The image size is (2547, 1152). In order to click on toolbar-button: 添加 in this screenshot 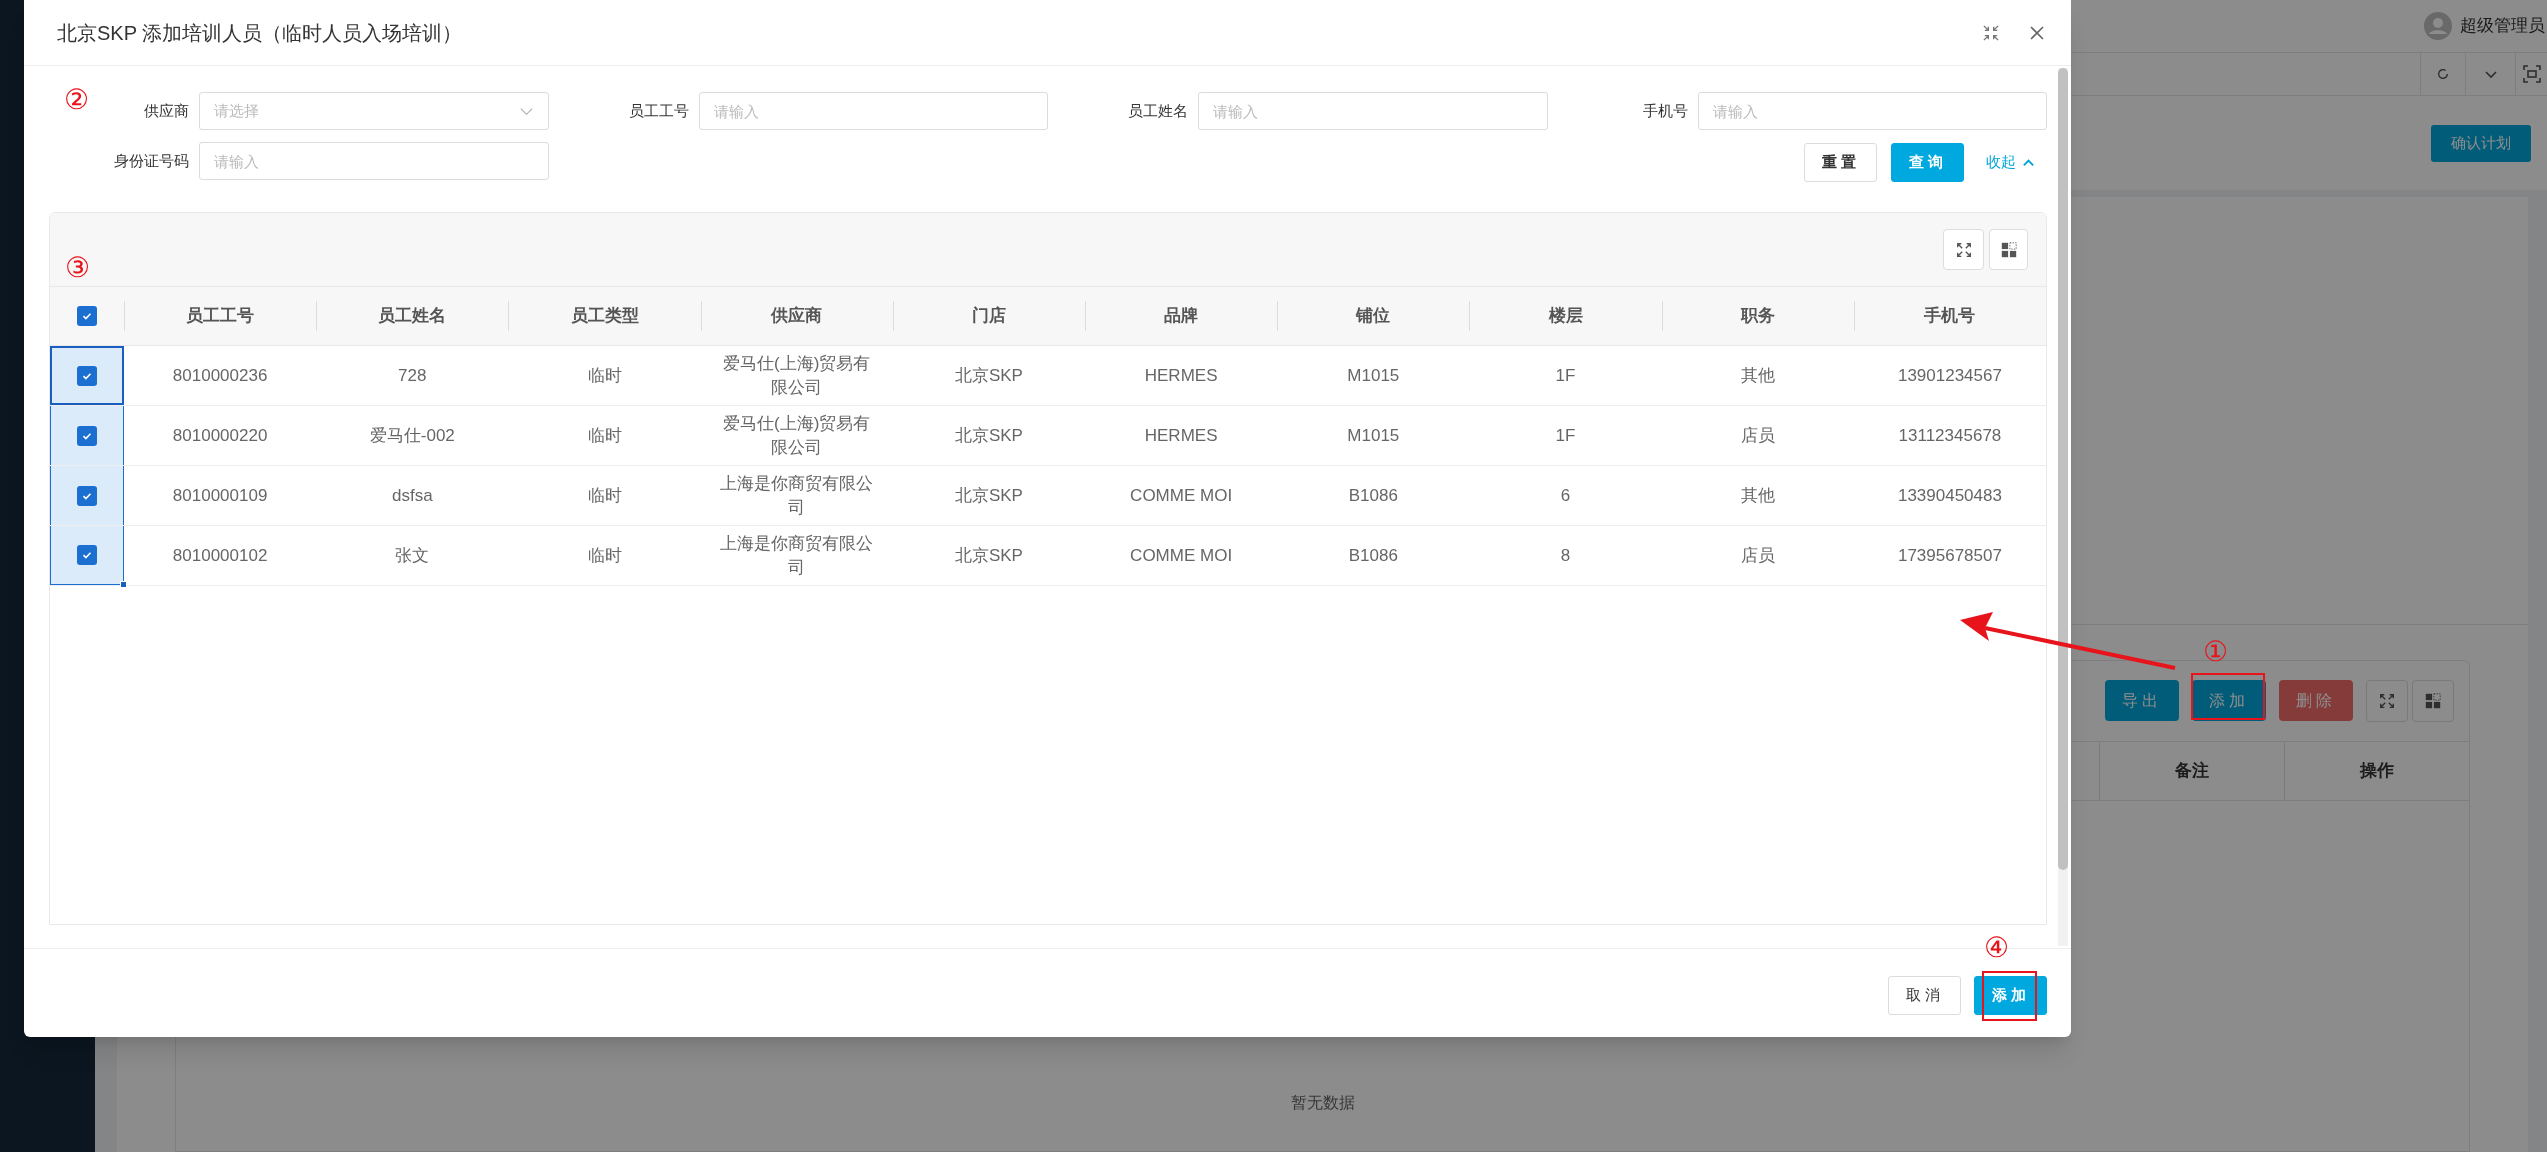, I will do `click(2229, 700)`.